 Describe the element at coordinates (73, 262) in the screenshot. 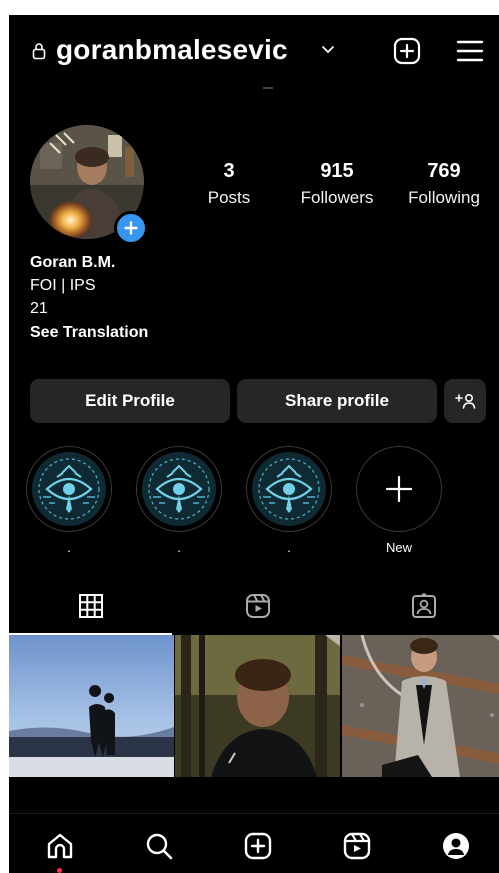

I see `display-name: Goran B.M.` at that location.